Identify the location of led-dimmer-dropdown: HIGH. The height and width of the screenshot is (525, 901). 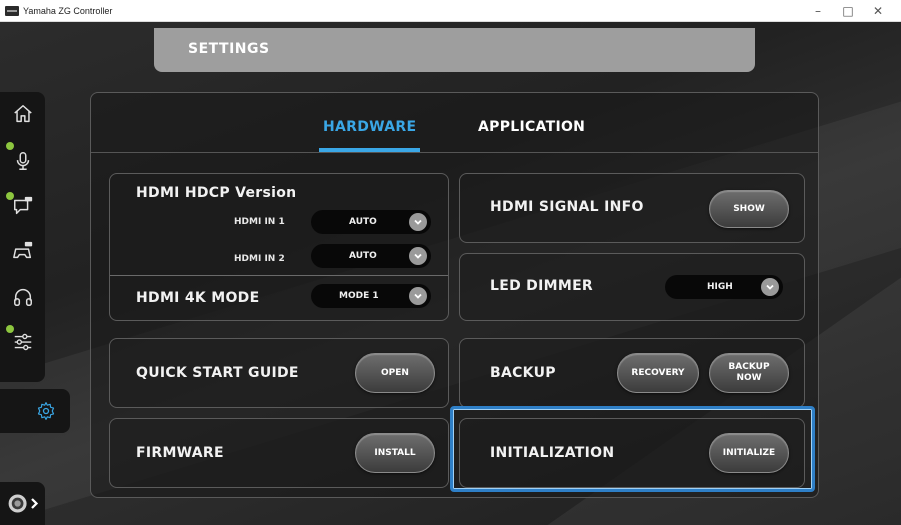
(724, 287).